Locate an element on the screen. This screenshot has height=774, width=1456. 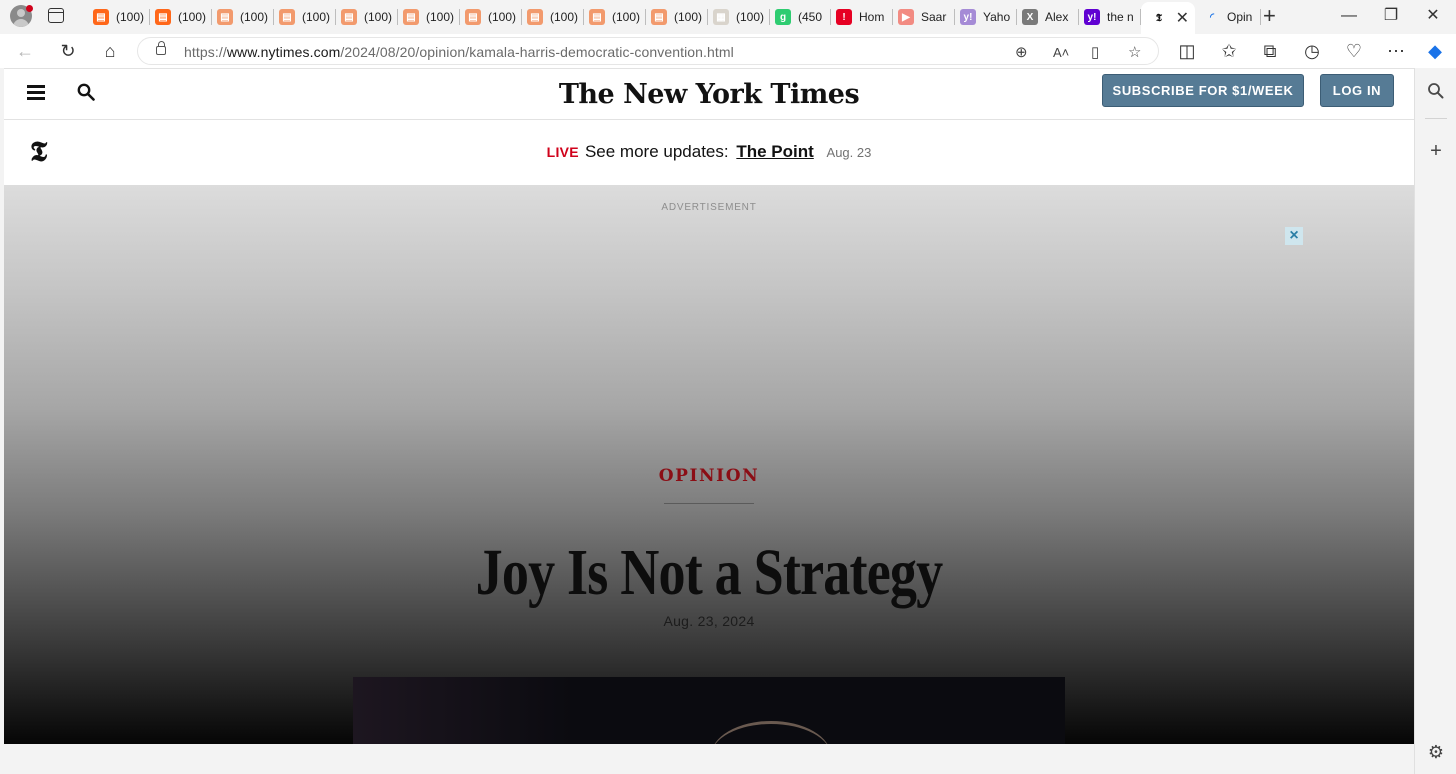
more-menu-icon: ⋯ is located at coordinates (1396, 51).